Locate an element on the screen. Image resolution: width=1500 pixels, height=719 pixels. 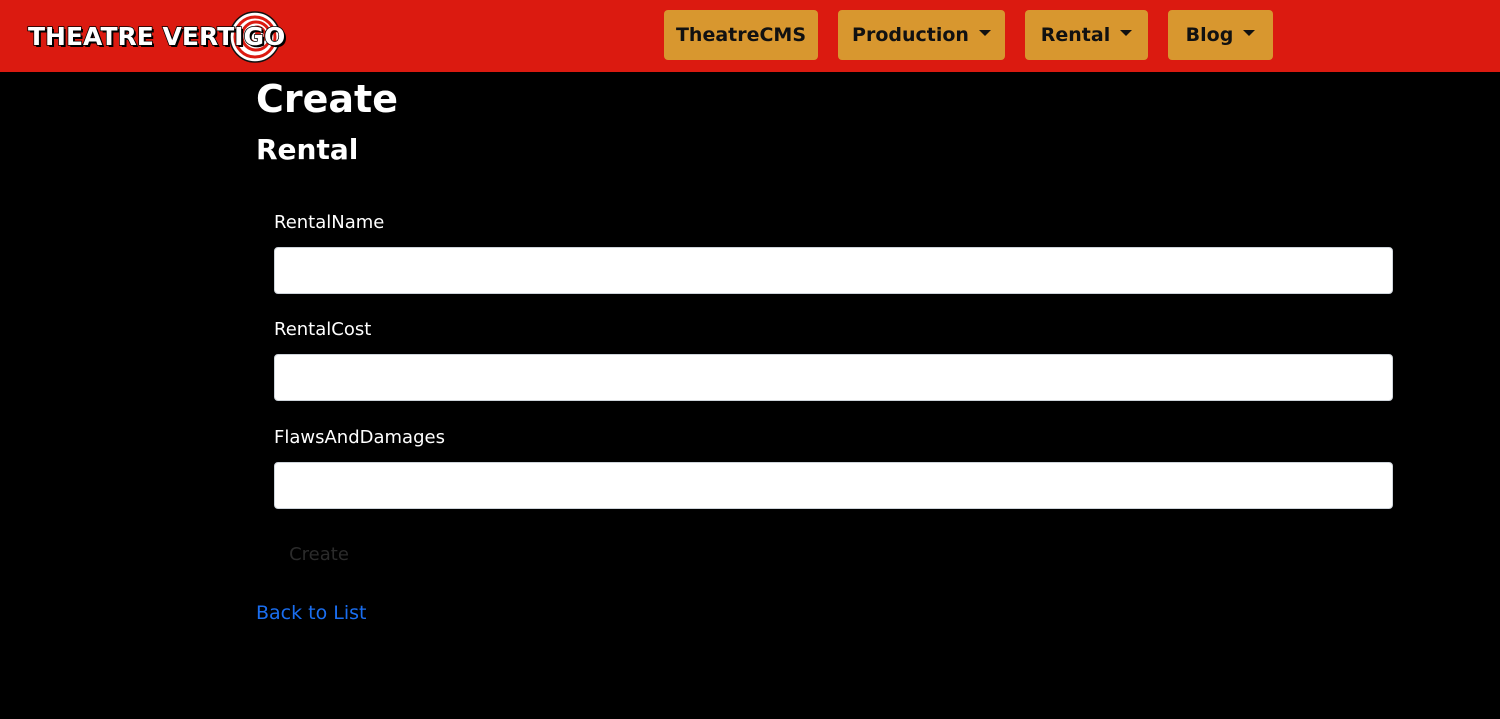
nav-production-dropdown: Production is located at coordinates (921, 35).